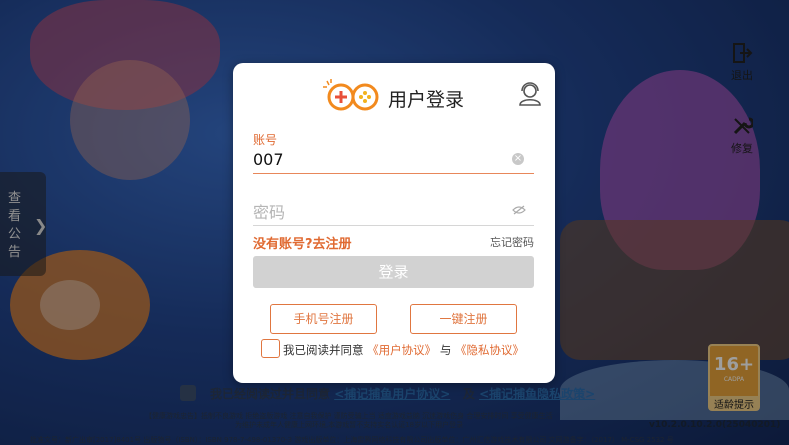  What do you see at coordinates (265, 140) in the screenshot?
I see `account-label: 账号` at bounding box center [265, 140].